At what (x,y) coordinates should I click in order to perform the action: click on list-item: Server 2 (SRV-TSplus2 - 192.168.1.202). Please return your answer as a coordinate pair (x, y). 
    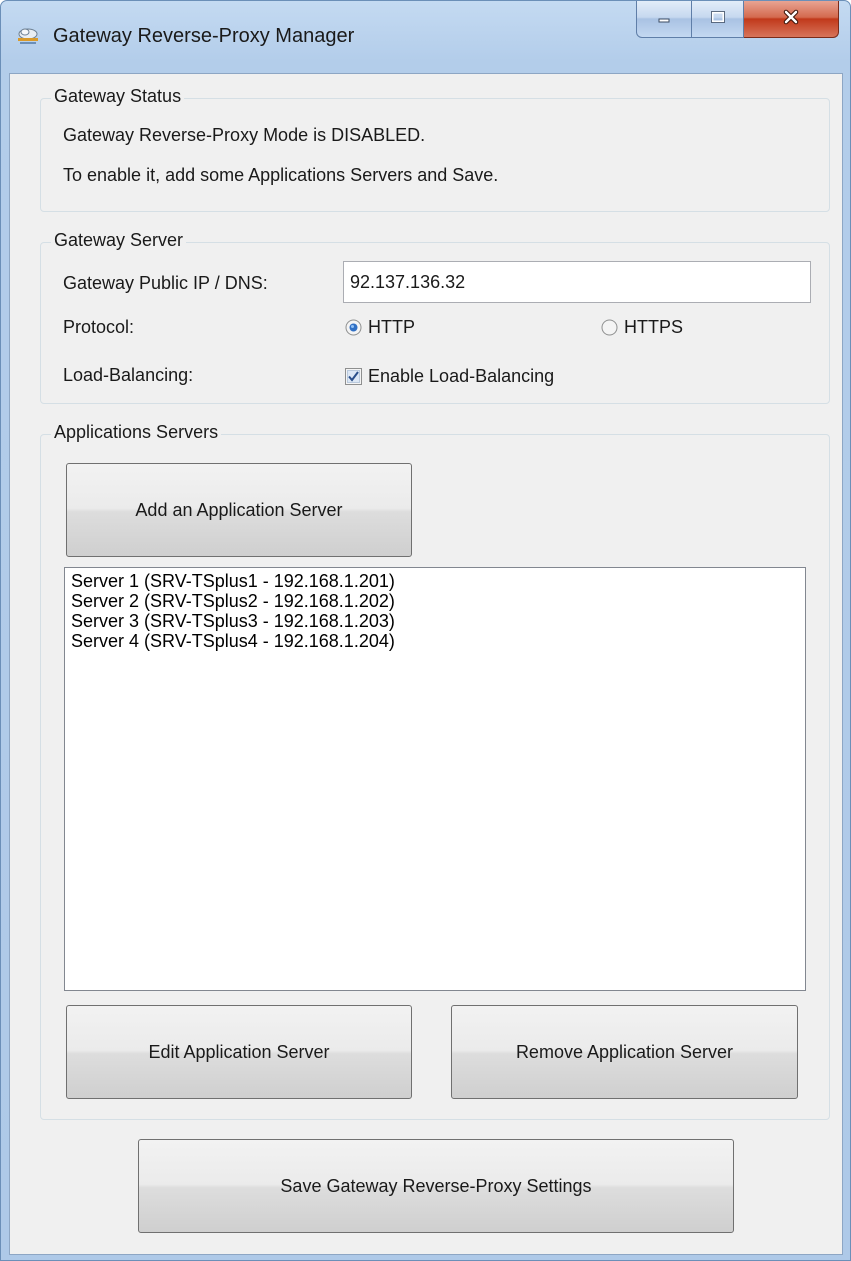
    Looking at the image, I should click on (435, 601).